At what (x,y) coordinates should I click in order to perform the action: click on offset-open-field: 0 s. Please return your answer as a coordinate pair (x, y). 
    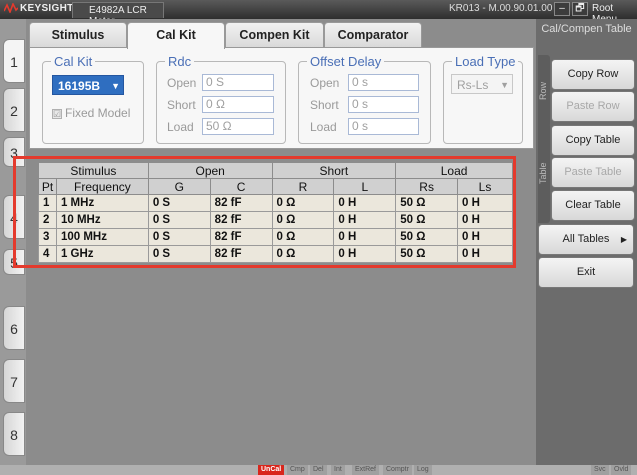
    Looking at the image, I should click on (383, 82).